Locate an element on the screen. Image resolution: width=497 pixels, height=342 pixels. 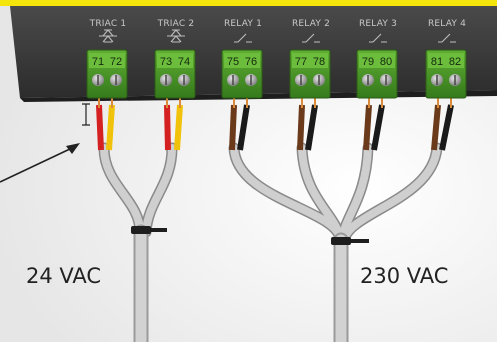
terminal-number: 76 is located at coordinates (251, 62).